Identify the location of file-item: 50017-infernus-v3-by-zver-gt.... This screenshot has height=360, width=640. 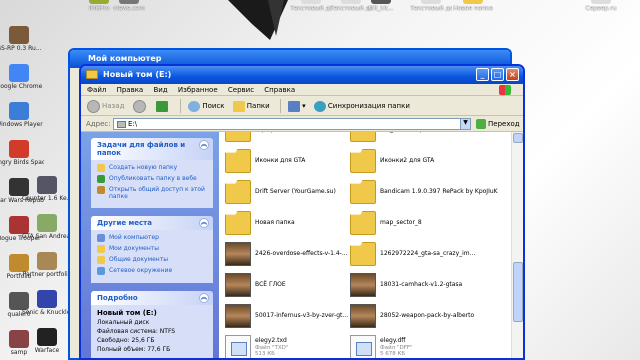
(290, 318).